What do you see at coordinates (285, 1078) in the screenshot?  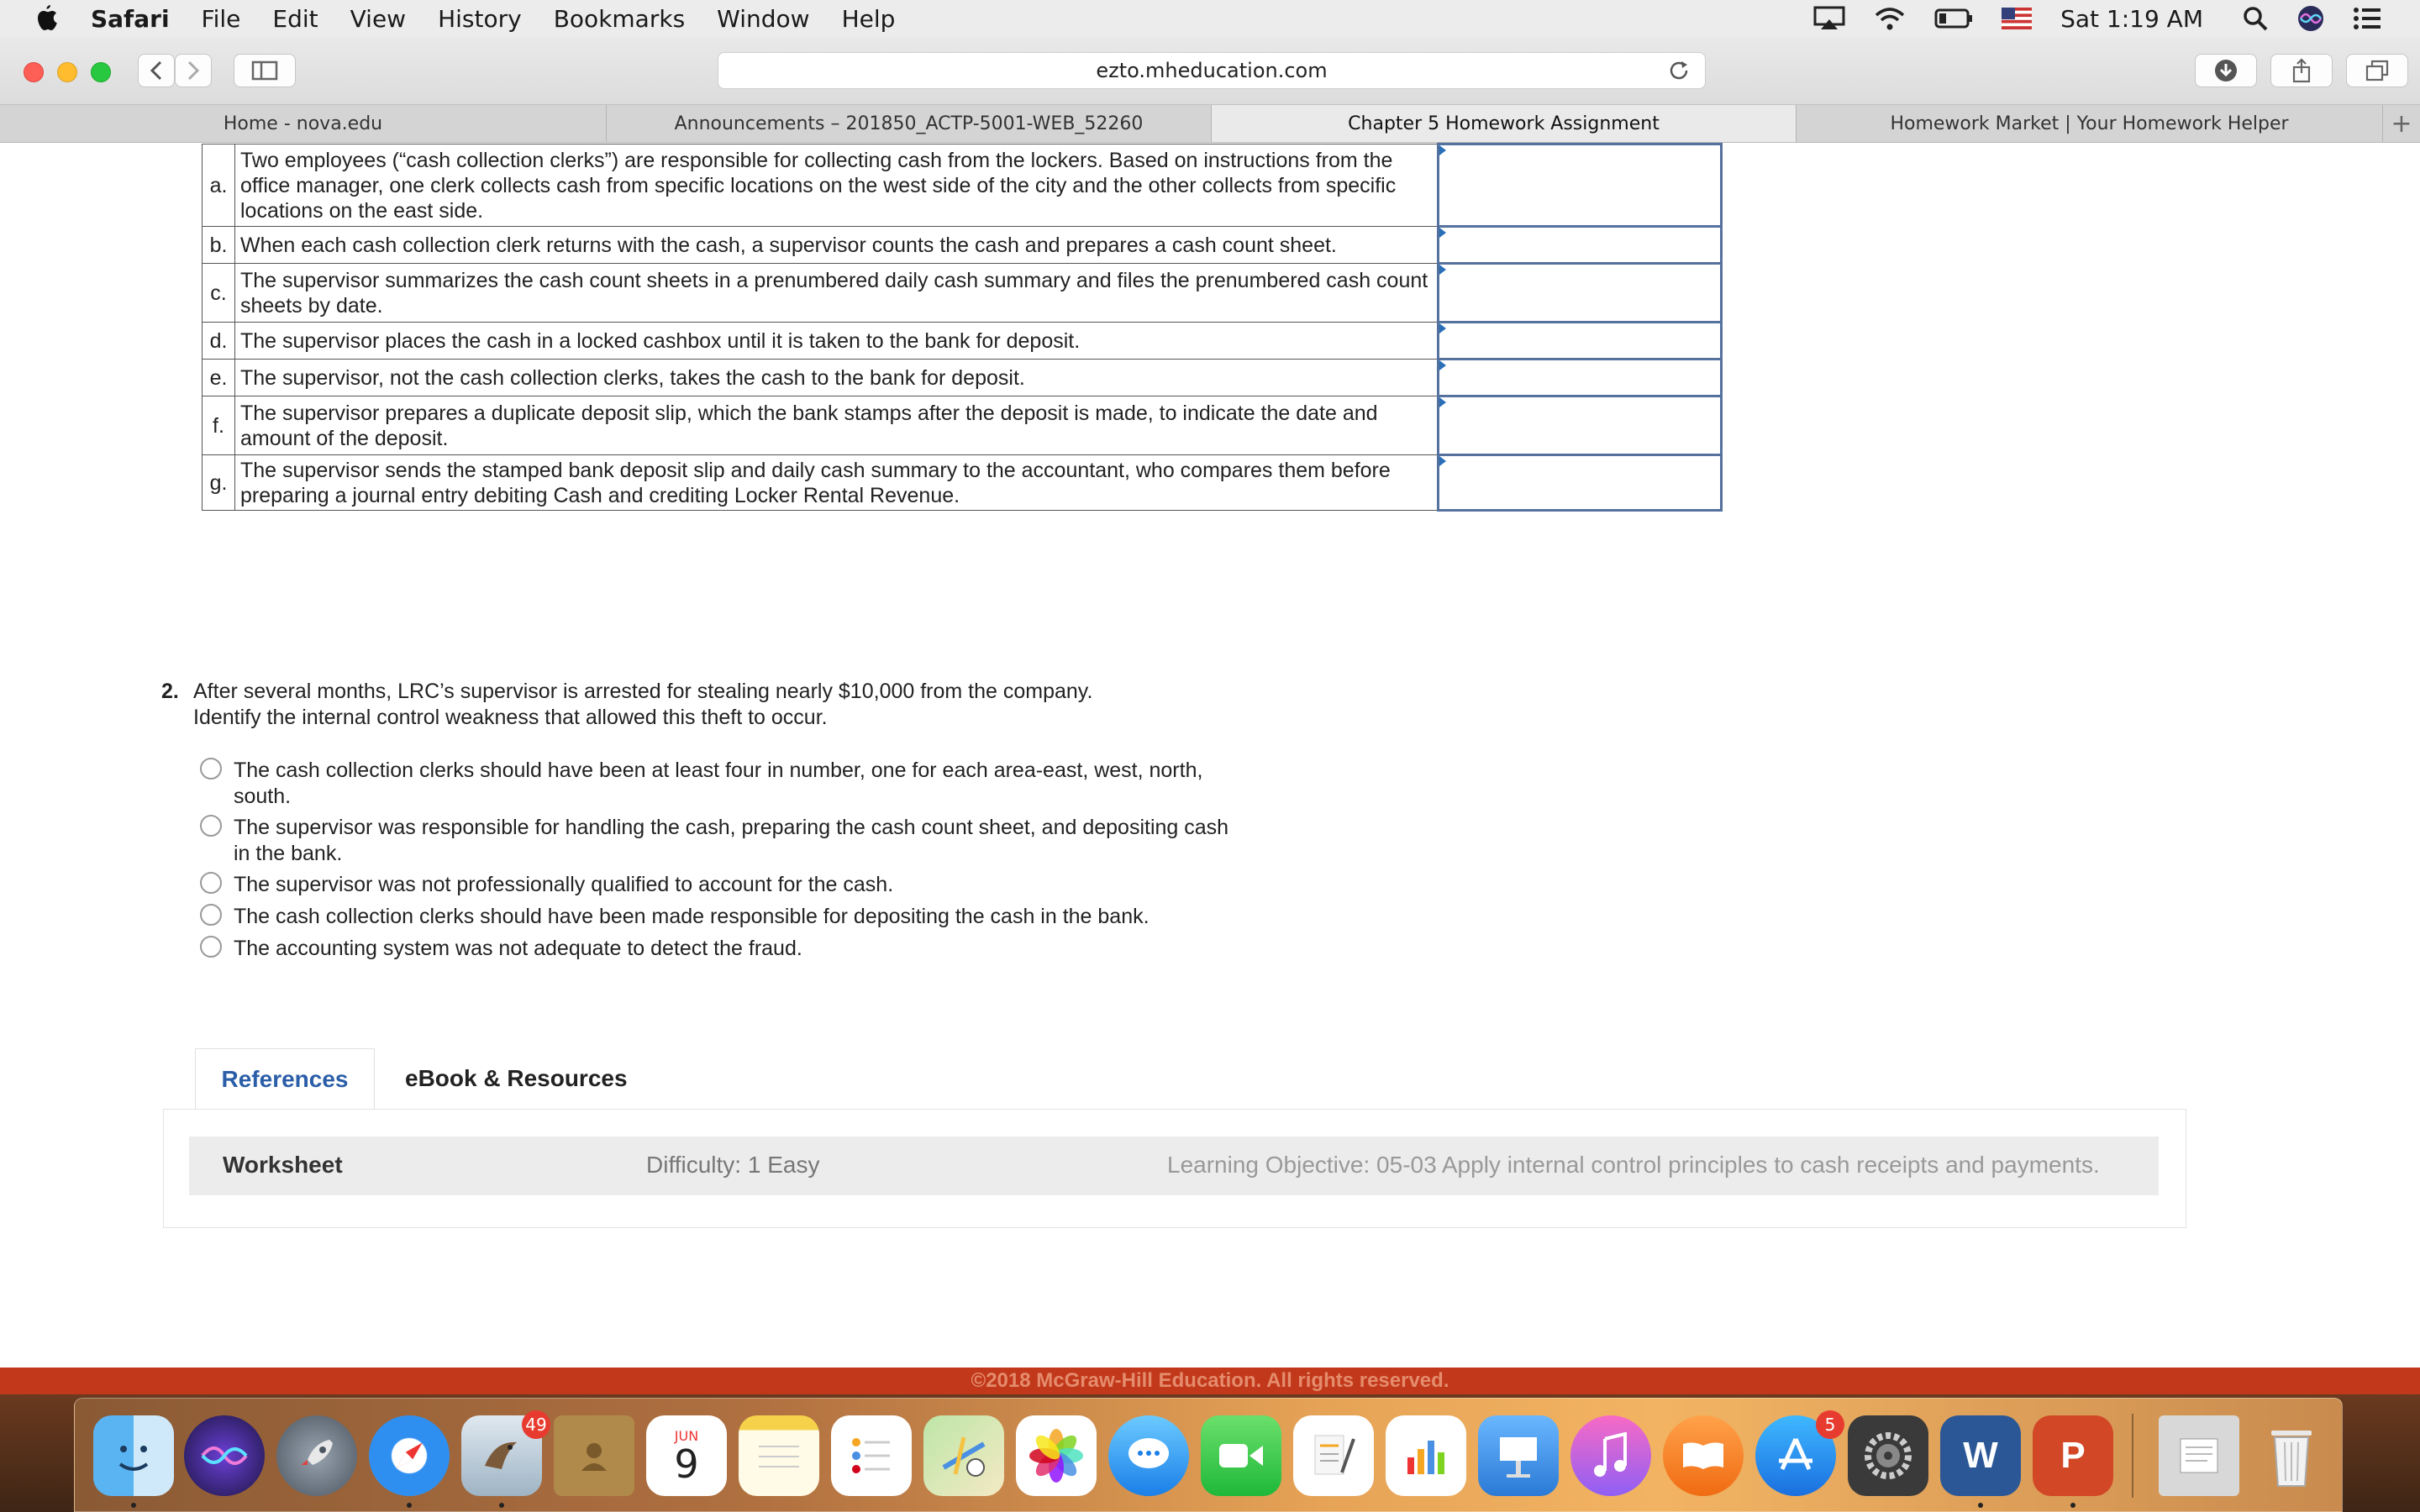 I see `tab-references: References` at bounding box center [285, 1078].